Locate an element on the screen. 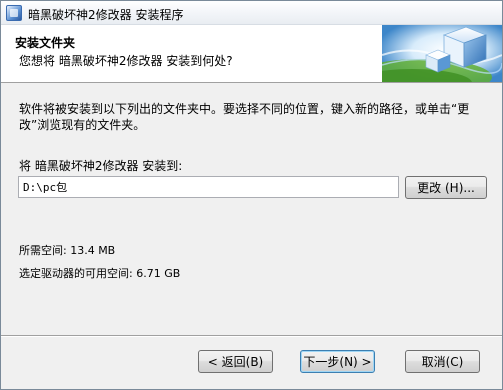 The height and width of the screenshot is (390, 503). banner-cubes-icon is located at coordinates (442, 53).